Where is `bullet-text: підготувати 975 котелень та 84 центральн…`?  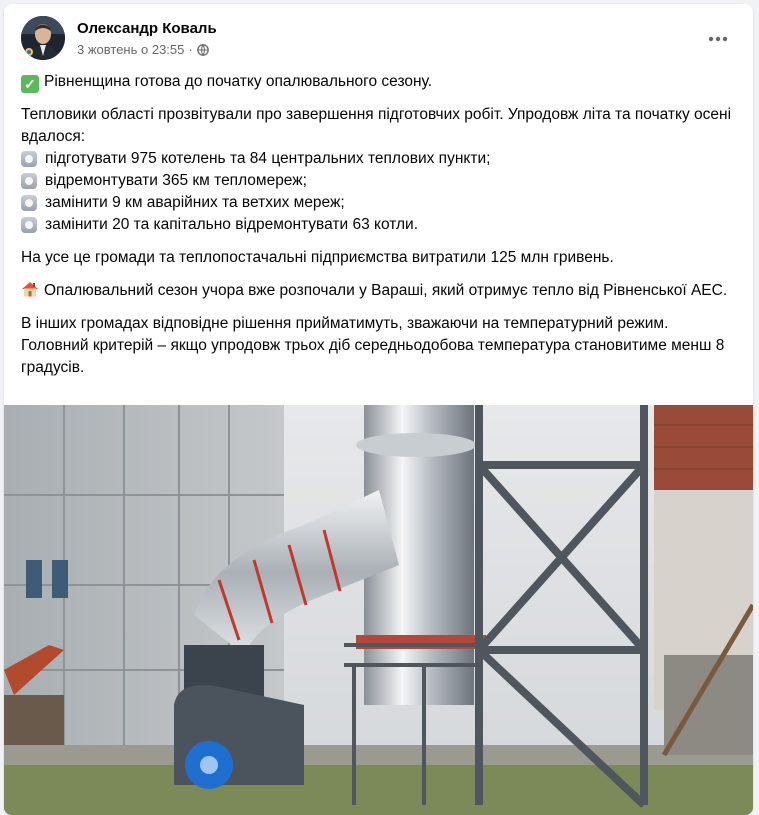 bullet-text: підготувати 975 котелень та 84 центральн… is located at coordinates (268, 158).